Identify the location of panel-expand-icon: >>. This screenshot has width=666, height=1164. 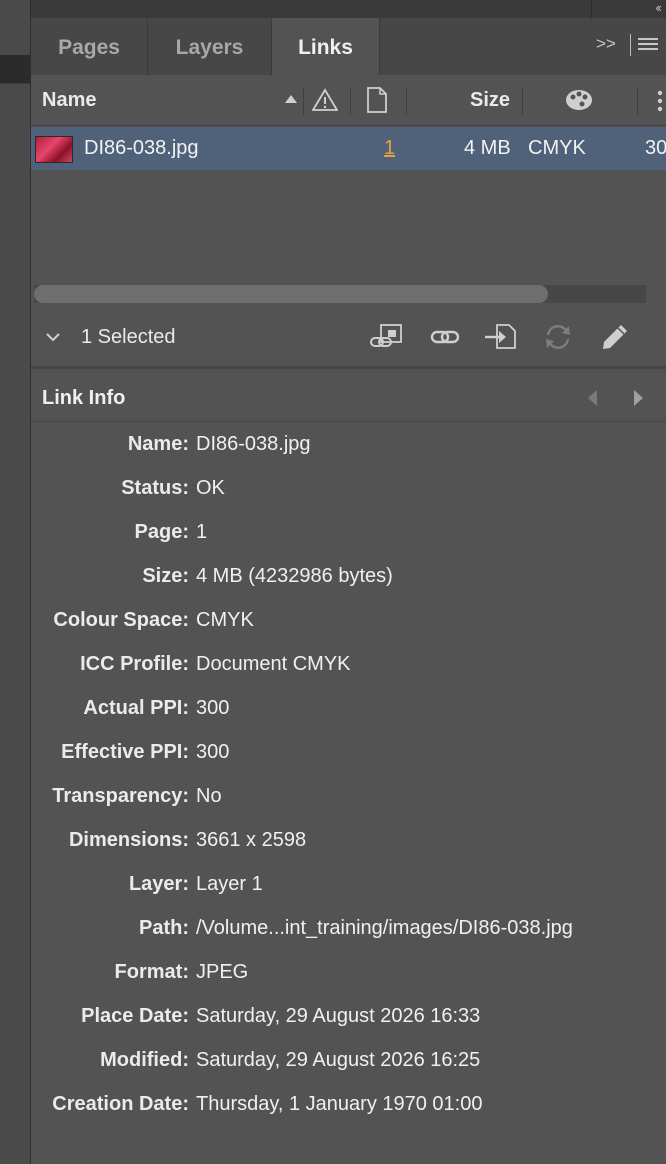
(606, 44).